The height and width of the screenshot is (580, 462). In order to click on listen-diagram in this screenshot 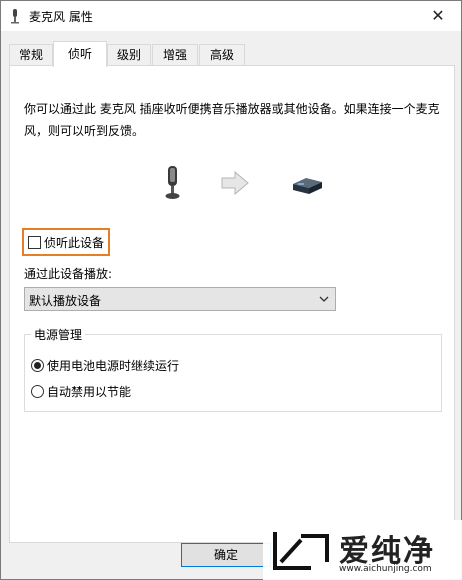, I will do `click(243, 182)`.